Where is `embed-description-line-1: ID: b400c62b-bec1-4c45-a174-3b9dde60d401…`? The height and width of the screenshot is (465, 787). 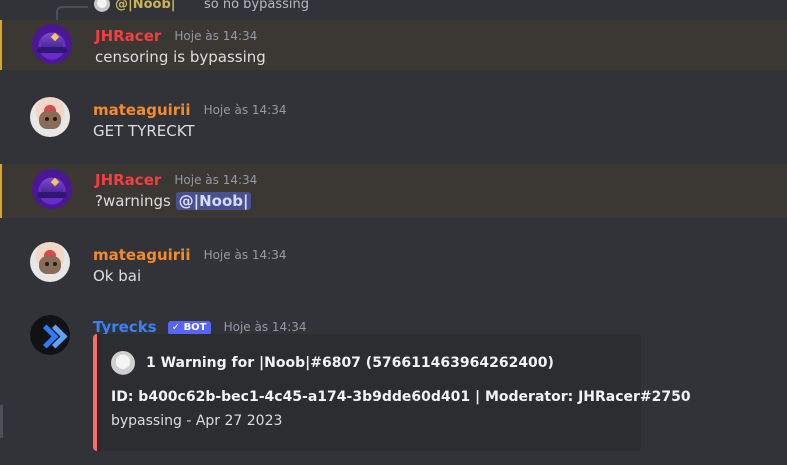
embed-description-line-1: ID: b400c62b-bec1-4c45-a174-3b9dde60d401… is located at coordinates (401, 397).